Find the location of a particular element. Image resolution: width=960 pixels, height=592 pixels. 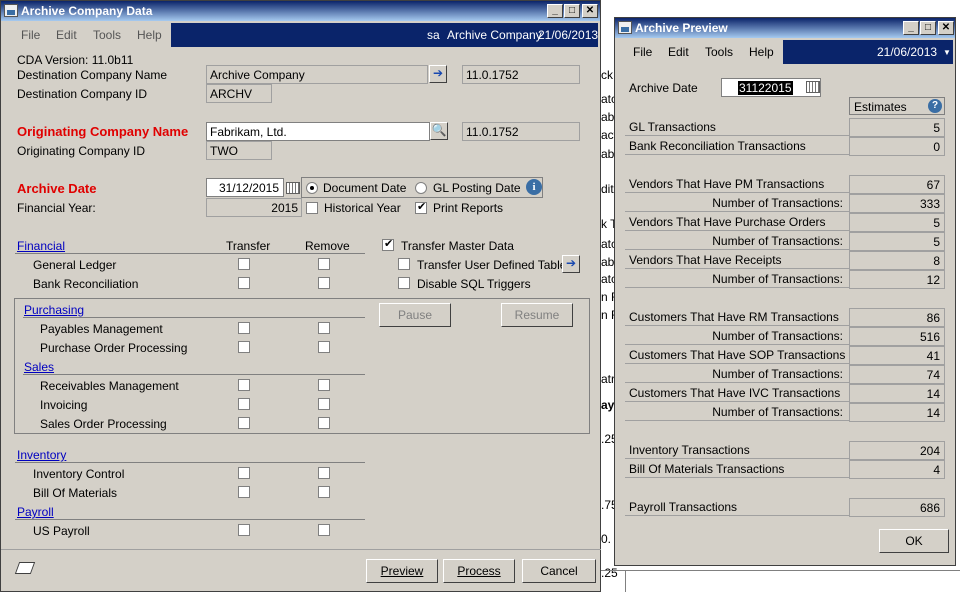

receivables-remove-checkbox is located at coordinates (324, 385).